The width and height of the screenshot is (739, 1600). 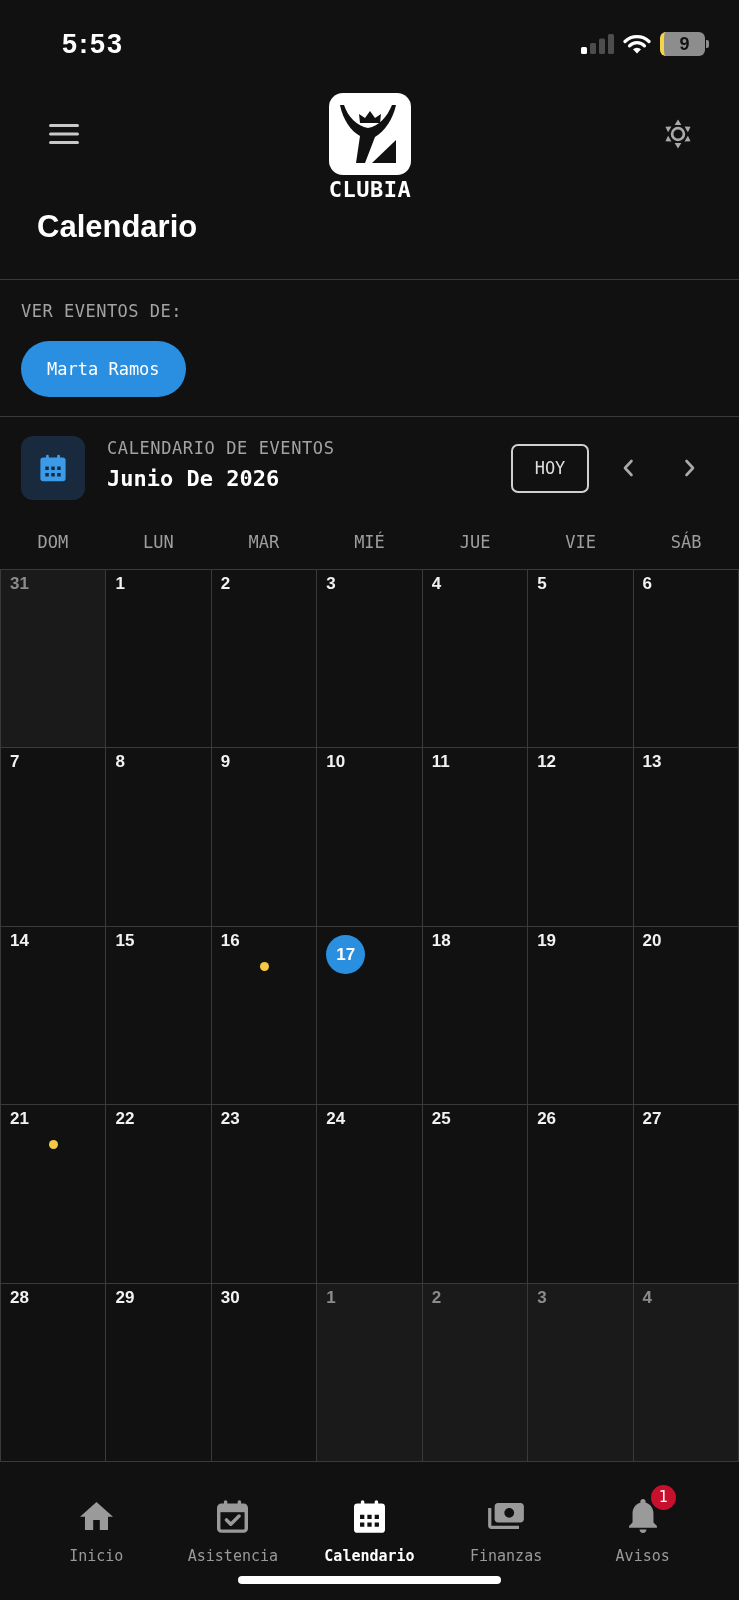 I want to click on chevron-left-icon, so click(x=628, y=468).